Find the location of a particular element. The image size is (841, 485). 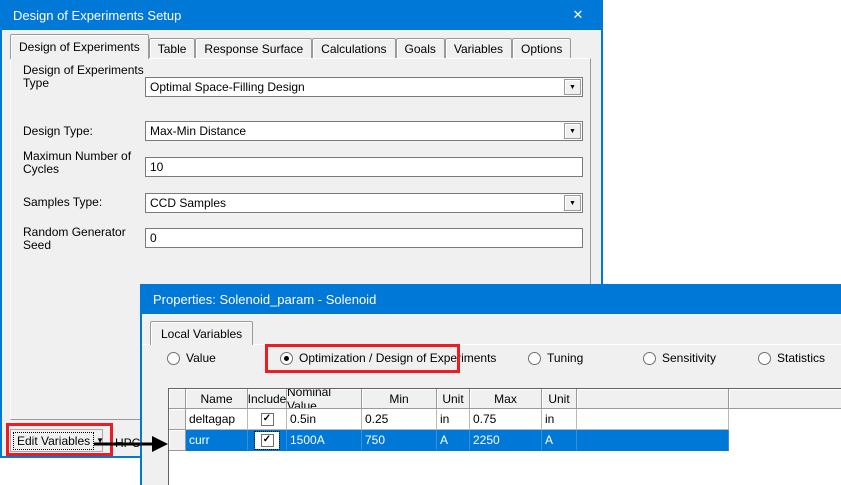

cell-unit-min: in is located at coordinates (453, 419).